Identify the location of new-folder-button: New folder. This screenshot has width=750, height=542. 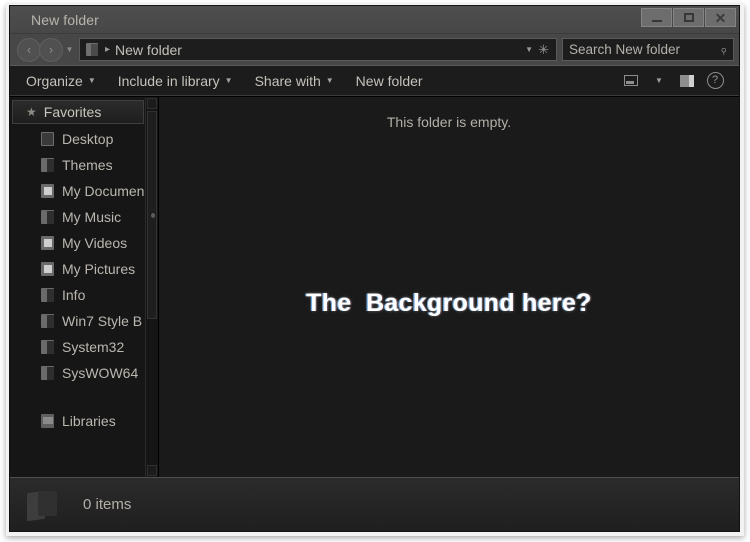
(389, 81).